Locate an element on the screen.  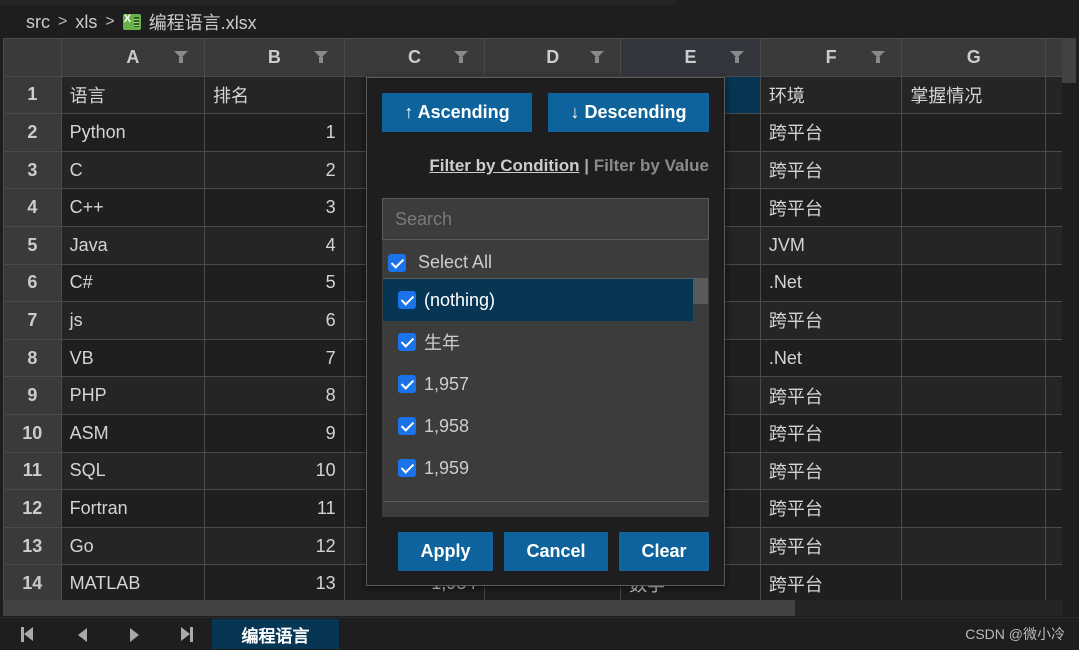
cell-f: 环境 is located at coordinates (831, 95).